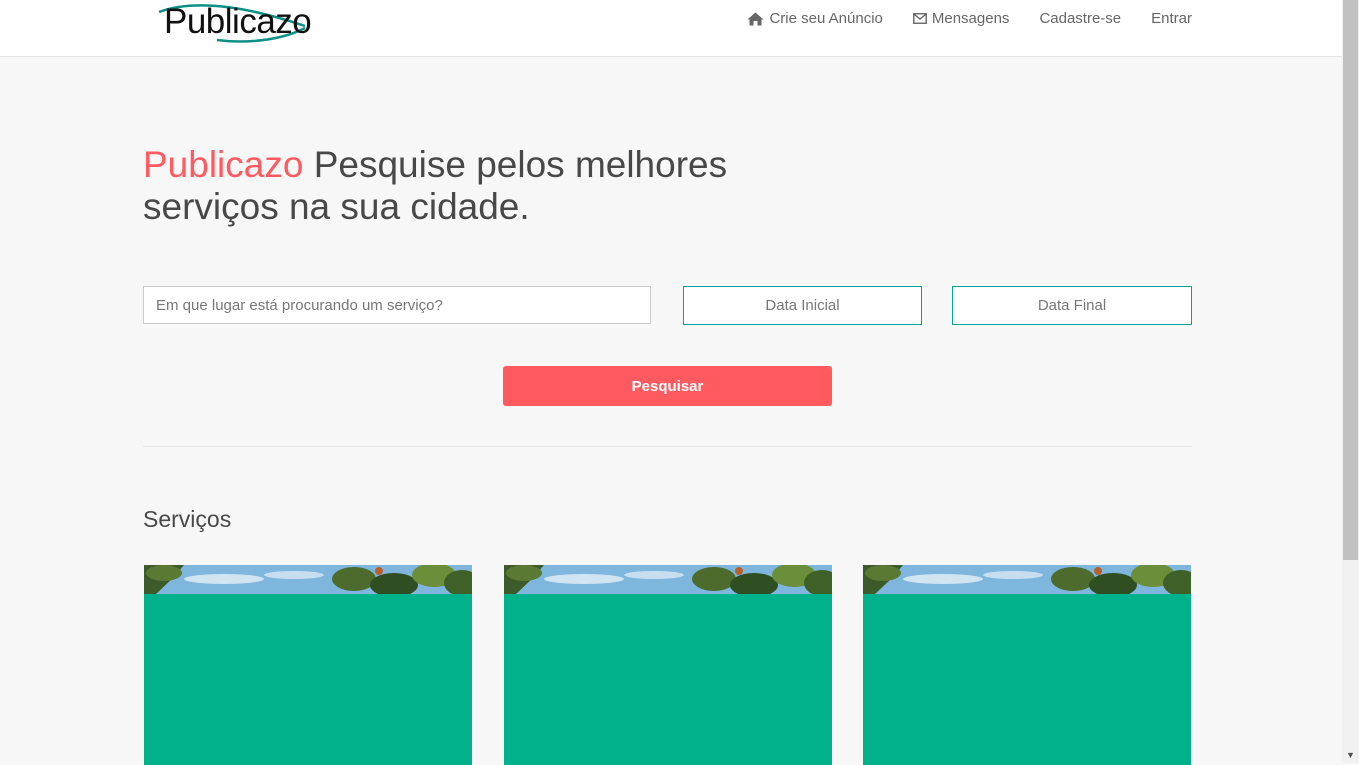  What do you see at coordinates (667, 386) in the screenshot?
I see `search-button: Pesquisar` at bounding box center [667, 386].